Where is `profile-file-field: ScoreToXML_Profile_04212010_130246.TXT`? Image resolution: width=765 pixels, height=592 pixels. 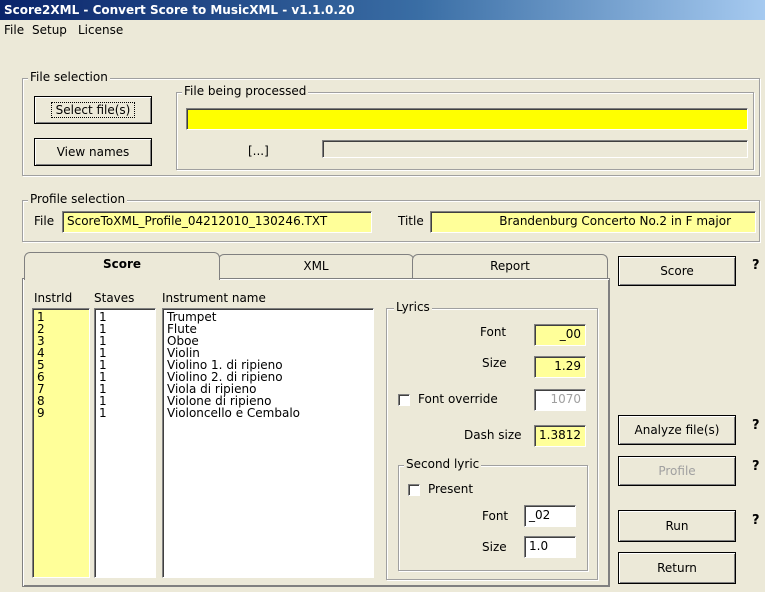
profile-file-field: ScoreToXML_Profile_04212010_130246.TXT is located at coordinates (217, 222).